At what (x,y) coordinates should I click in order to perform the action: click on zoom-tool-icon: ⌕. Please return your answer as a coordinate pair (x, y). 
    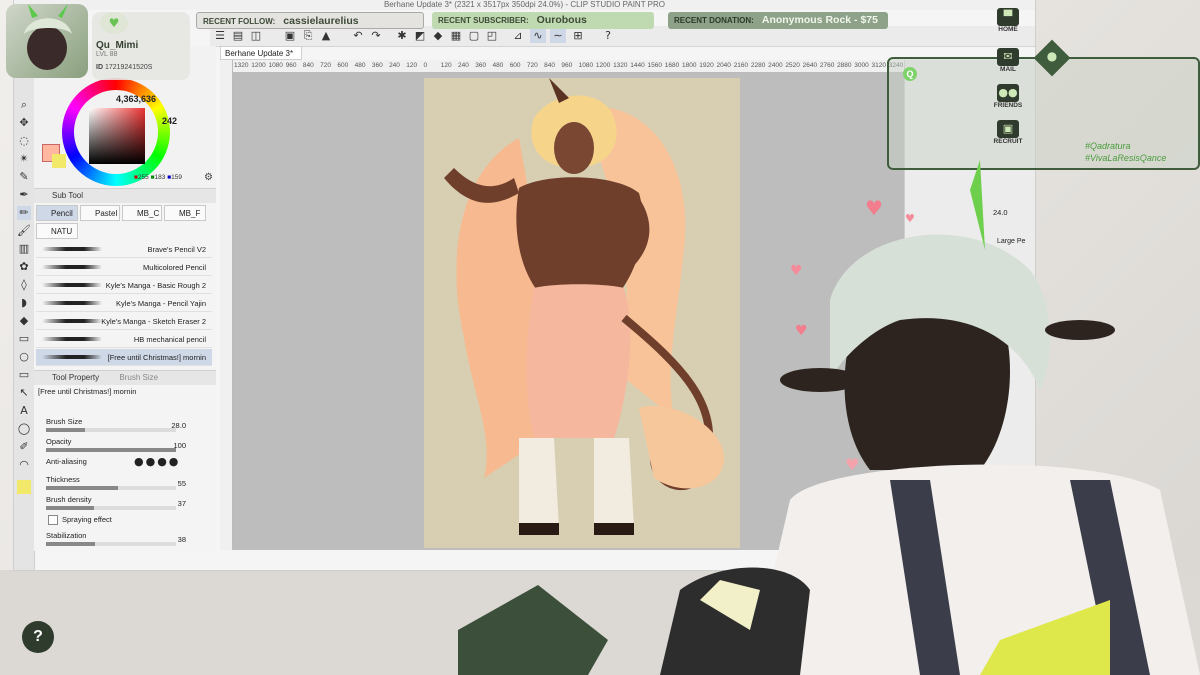
    Looking at the image, I should click on (24, 105).